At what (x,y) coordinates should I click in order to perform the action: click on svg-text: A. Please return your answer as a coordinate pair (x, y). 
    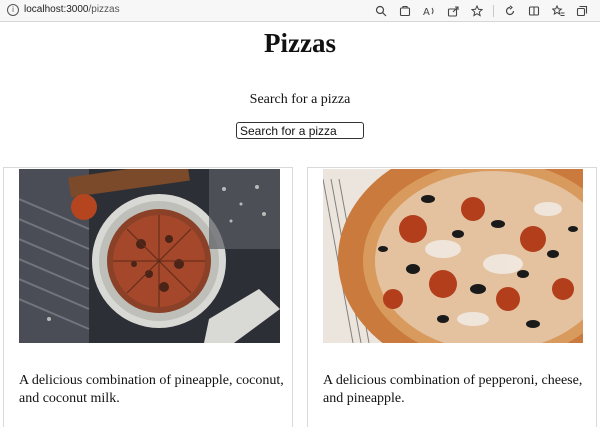
    Looking at the image, I should click on (426, 12).